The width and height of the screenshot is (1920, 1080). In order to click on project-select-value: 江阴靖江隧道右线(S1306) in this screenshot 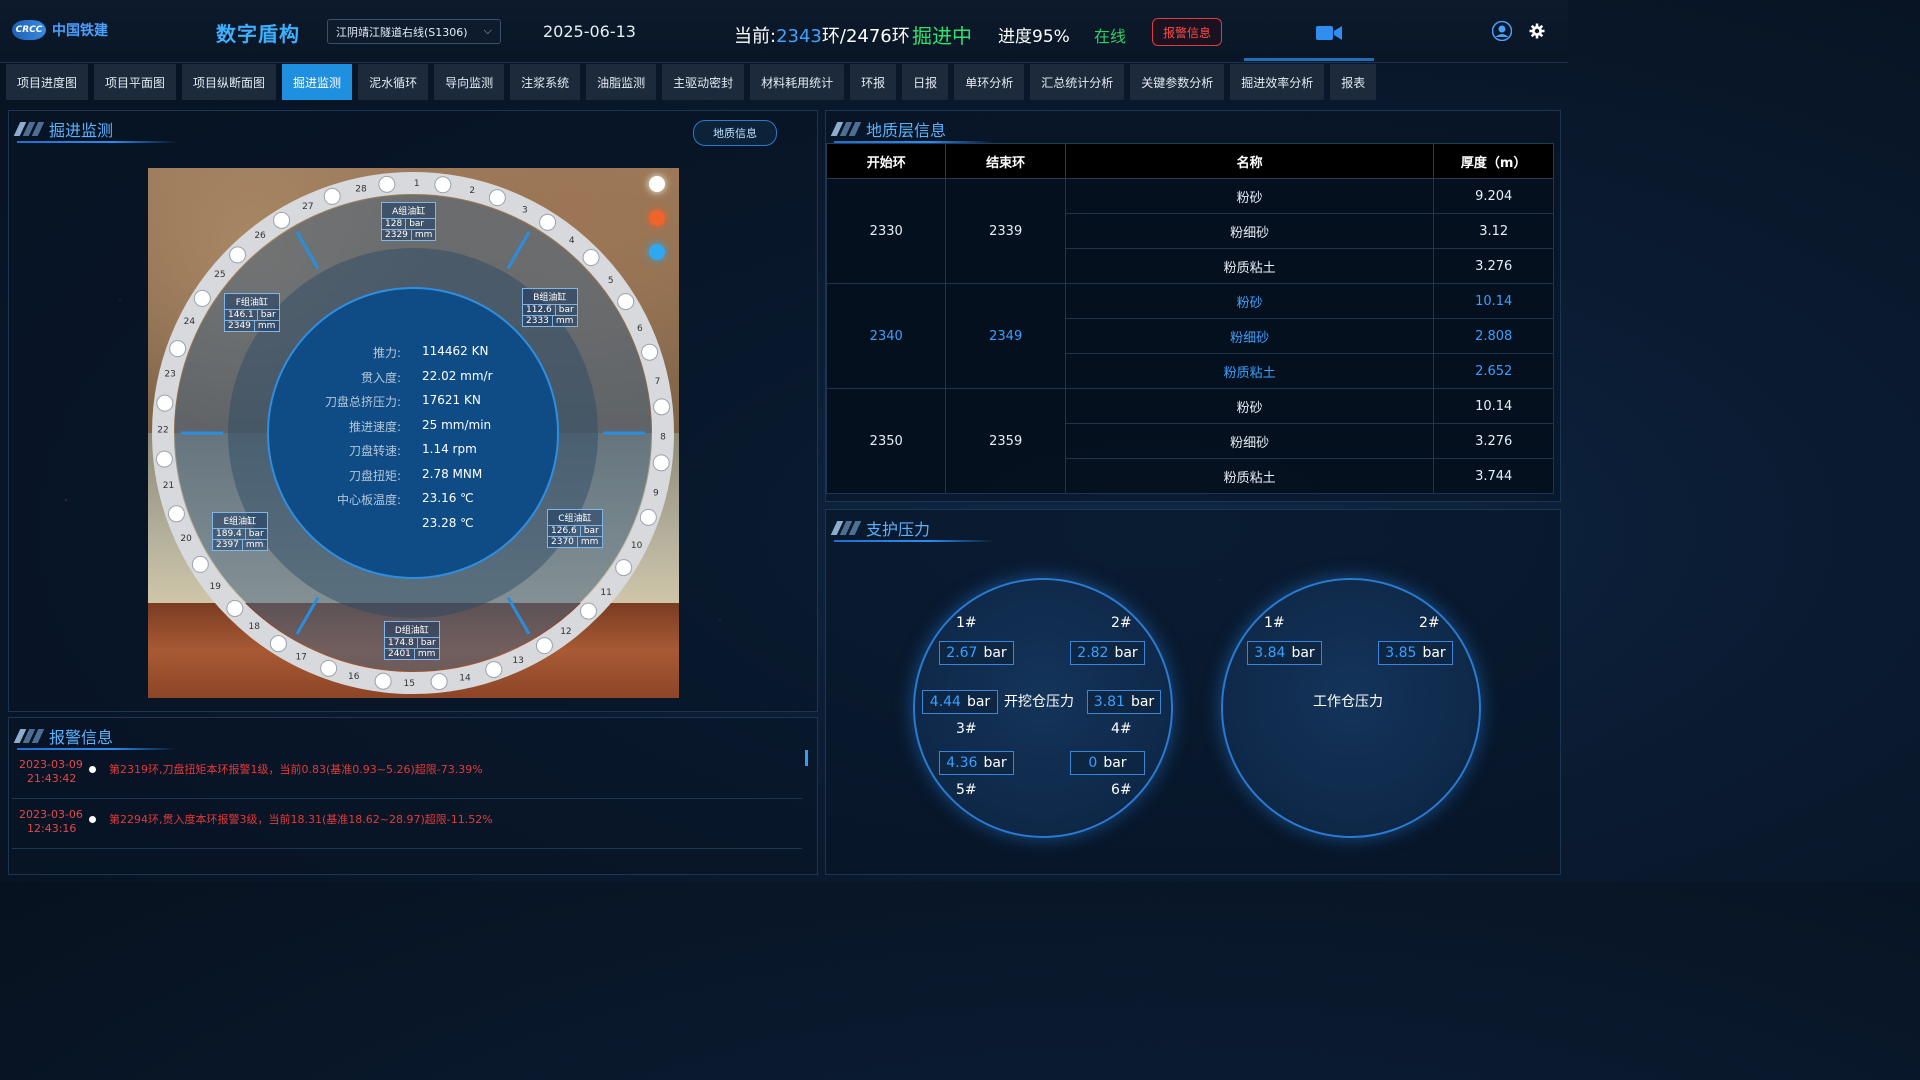, I will do `click(402, 32)`.